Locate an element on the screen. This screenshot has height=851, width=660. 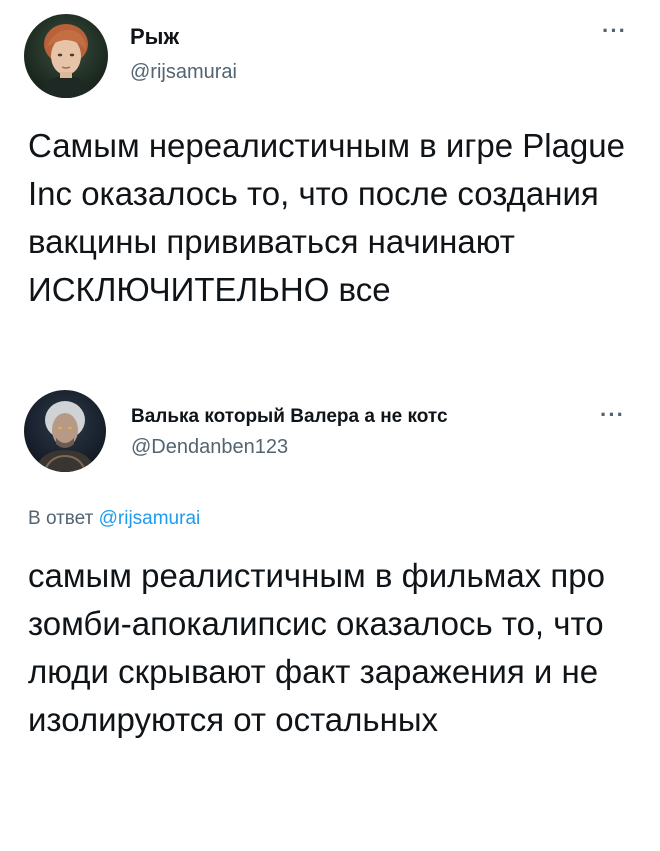
author-name: Рыж is located at coordinates (154, 37).